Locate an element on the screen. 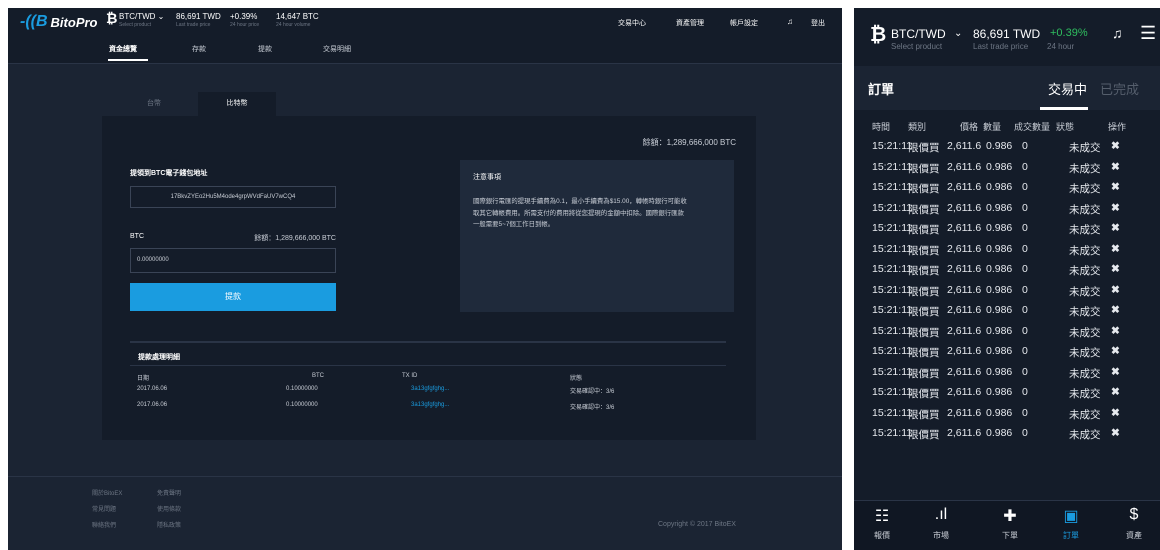 The image size is (1160, 550). pair-selector: BTC/TWD ⌄ Select product is located at coordinates (141, 20).